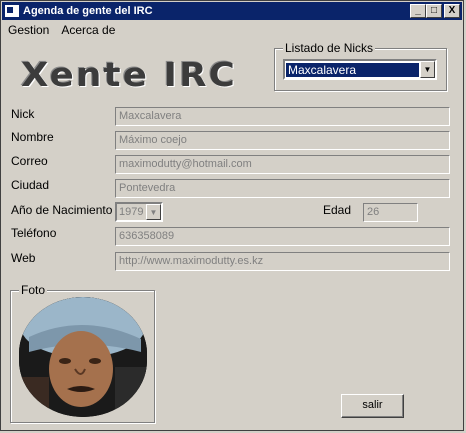  Describe the element at coordinates (282, 261) in the screenshot. I see `web-field: http://www.maximodutty.es.kz` at that location.